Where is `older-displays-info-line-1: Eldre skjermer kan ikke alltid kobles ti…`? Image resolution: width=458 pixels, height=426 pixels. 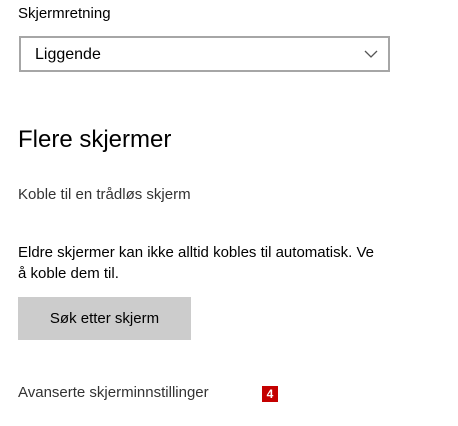 older-displays-info-line-1: Eldre skjermer kan ikke alltid kobles ti… is located at coordinates (196, 252).